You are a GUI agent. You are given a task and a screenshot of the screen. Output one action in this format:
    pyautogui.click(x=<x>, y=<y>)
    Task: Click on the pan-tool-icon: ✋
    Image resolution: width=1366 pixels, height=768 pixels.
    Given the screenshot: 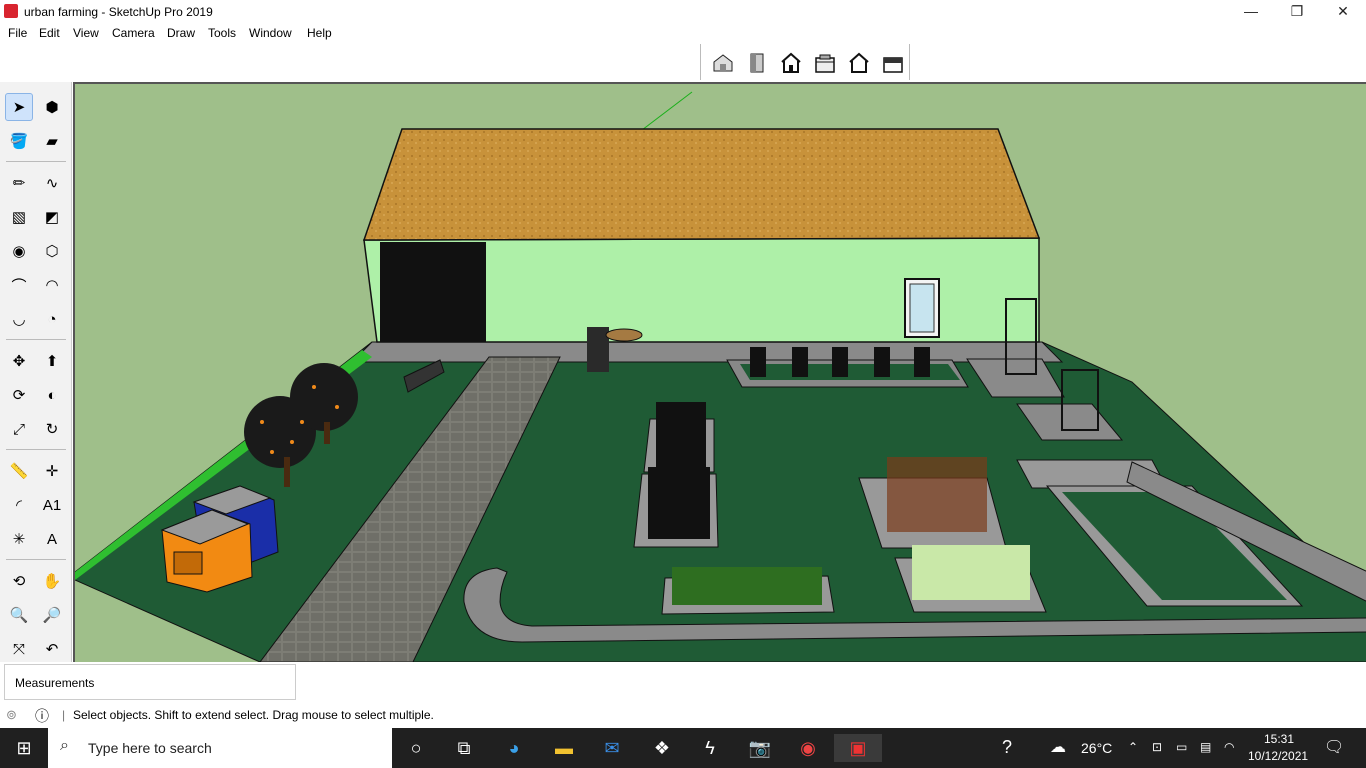 What is the action you would take?
    pyautogui.click(x=52, y=581)
    